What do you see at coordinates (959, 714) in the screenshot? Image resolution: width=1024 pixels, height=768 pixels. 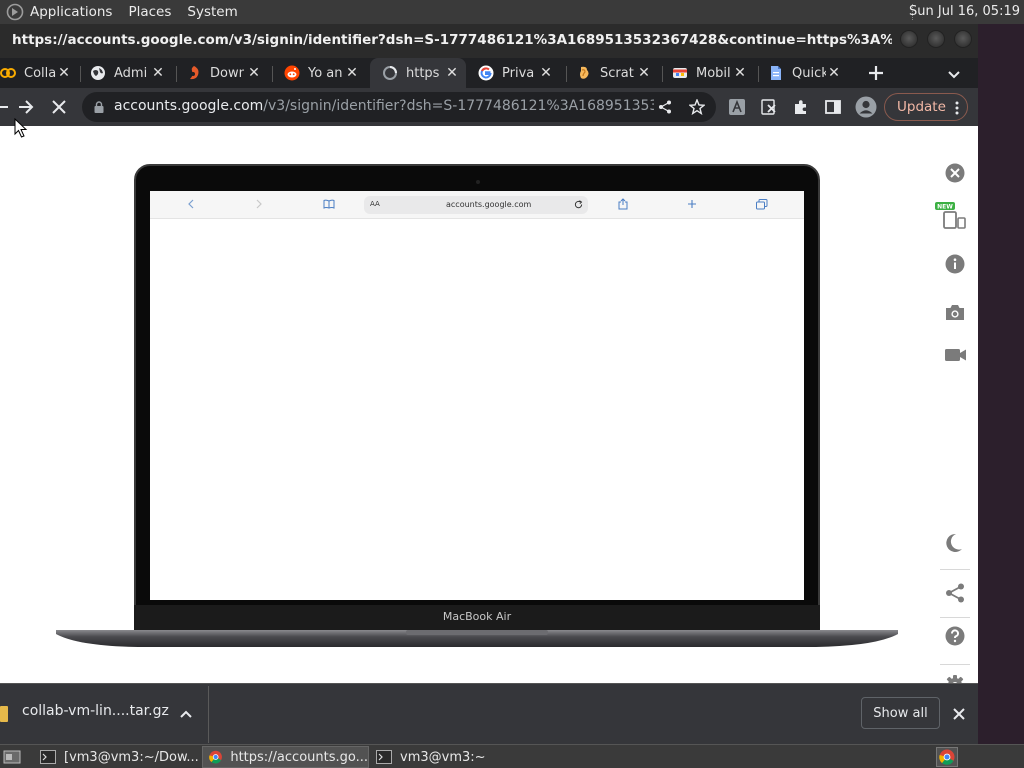 I see `close-download-bar-icon` at bounding box center [959, 714].